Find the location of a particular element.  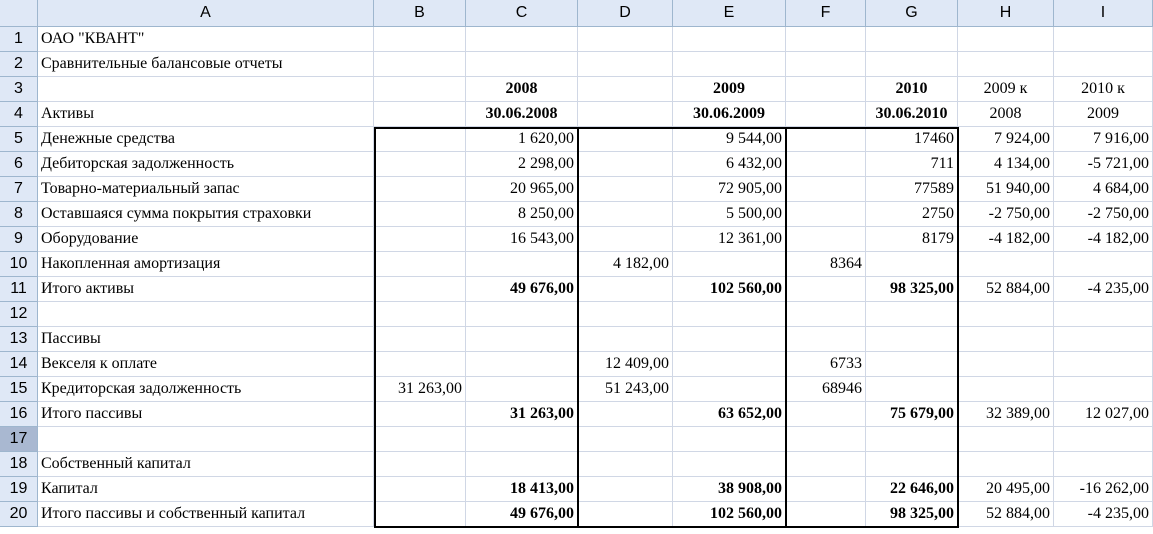

cell-c17 is located at coordinates (522, 439).